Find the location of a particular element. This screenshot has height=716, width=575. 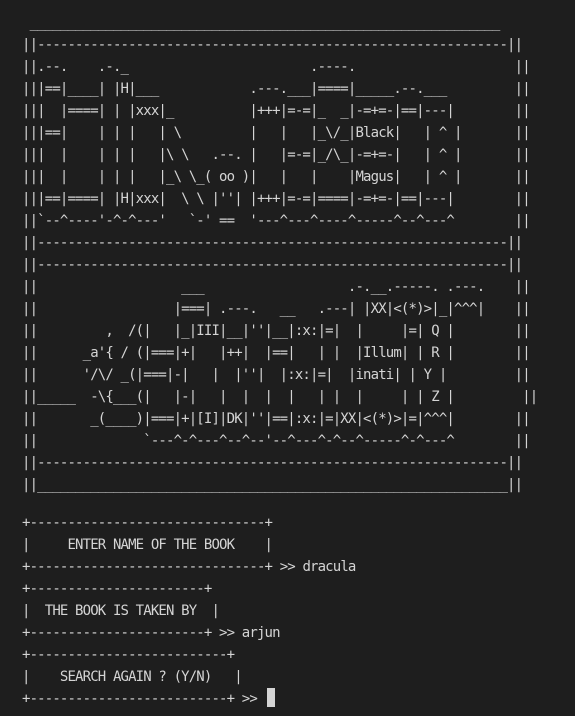

book-name-prompt: >> is located at coordinates (287, 567).